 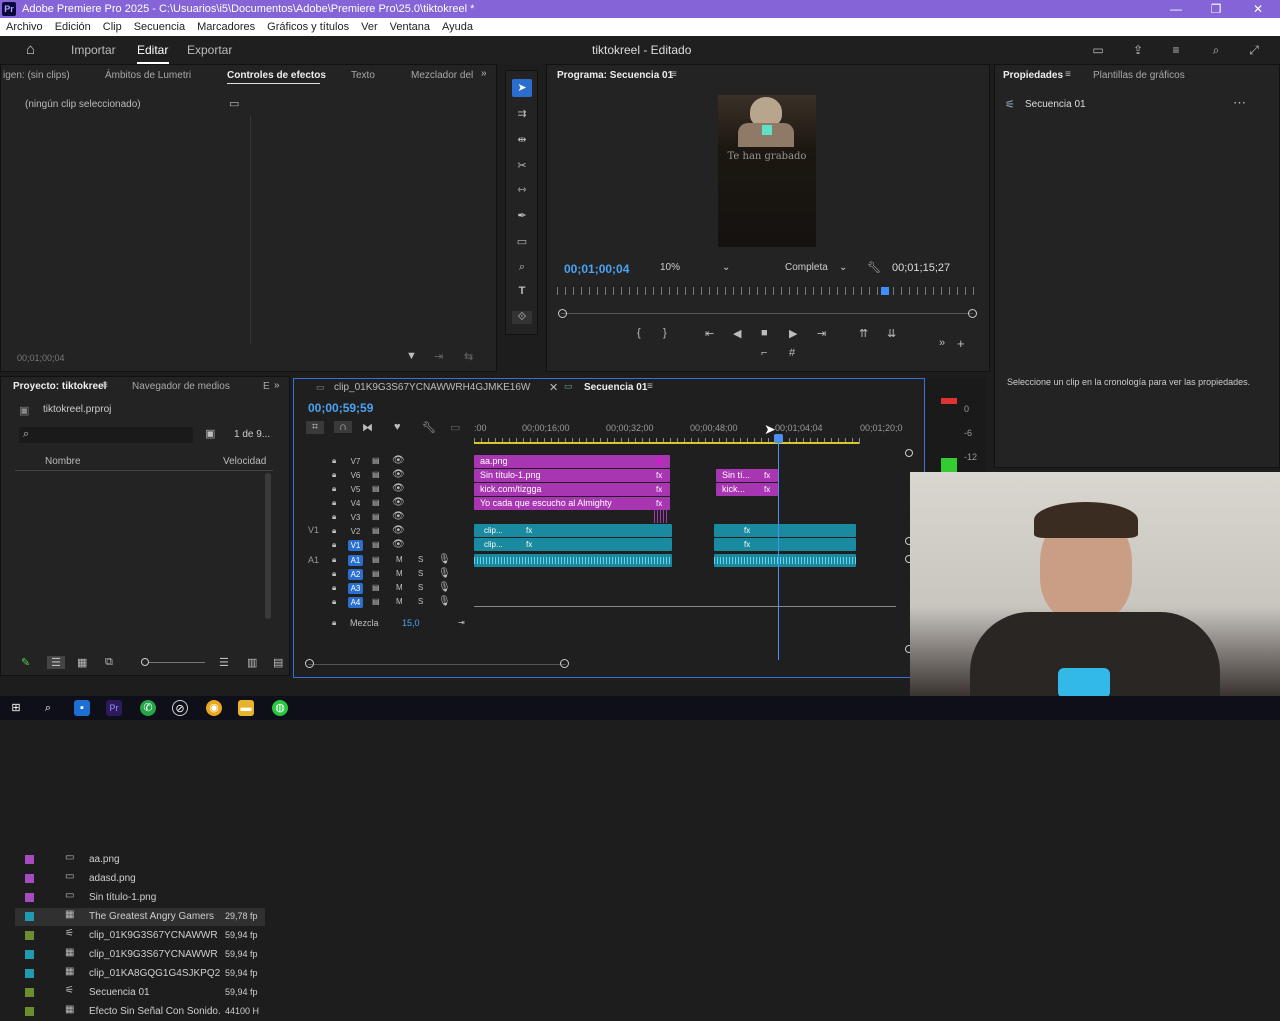 I want to click on more-options-icon: ⋯, so click(x=1239, y=103).